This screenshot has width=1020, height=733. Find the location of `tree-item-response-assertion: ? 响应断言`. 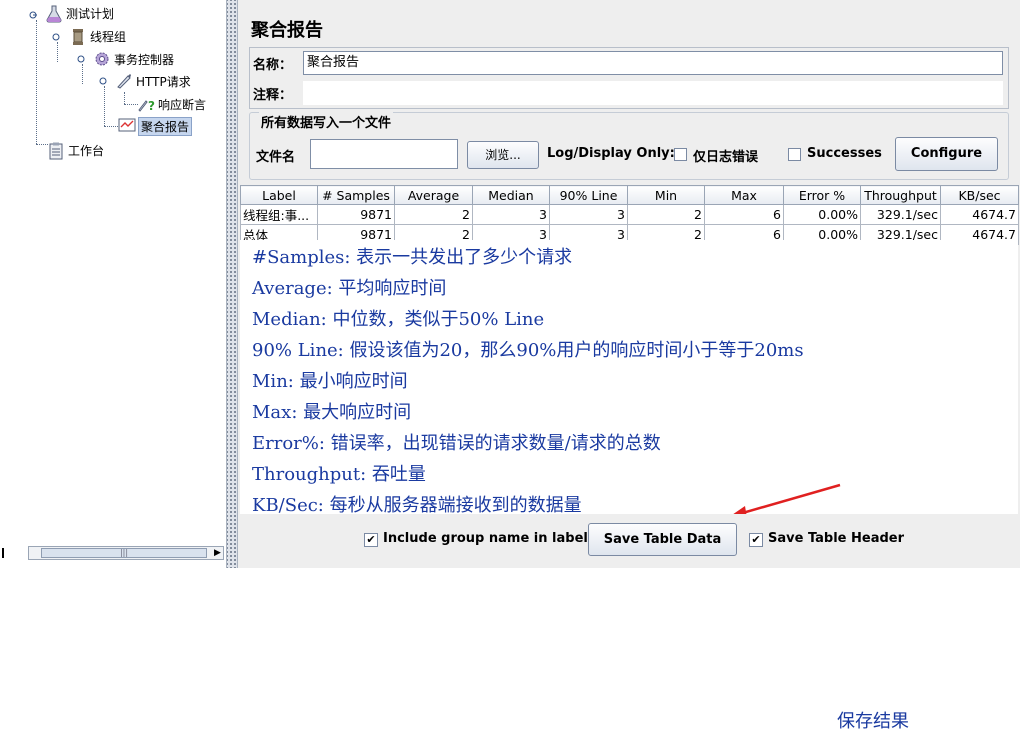

tree-item-response-assertion: ? 响应断言 is located at coordinates (172, 104).